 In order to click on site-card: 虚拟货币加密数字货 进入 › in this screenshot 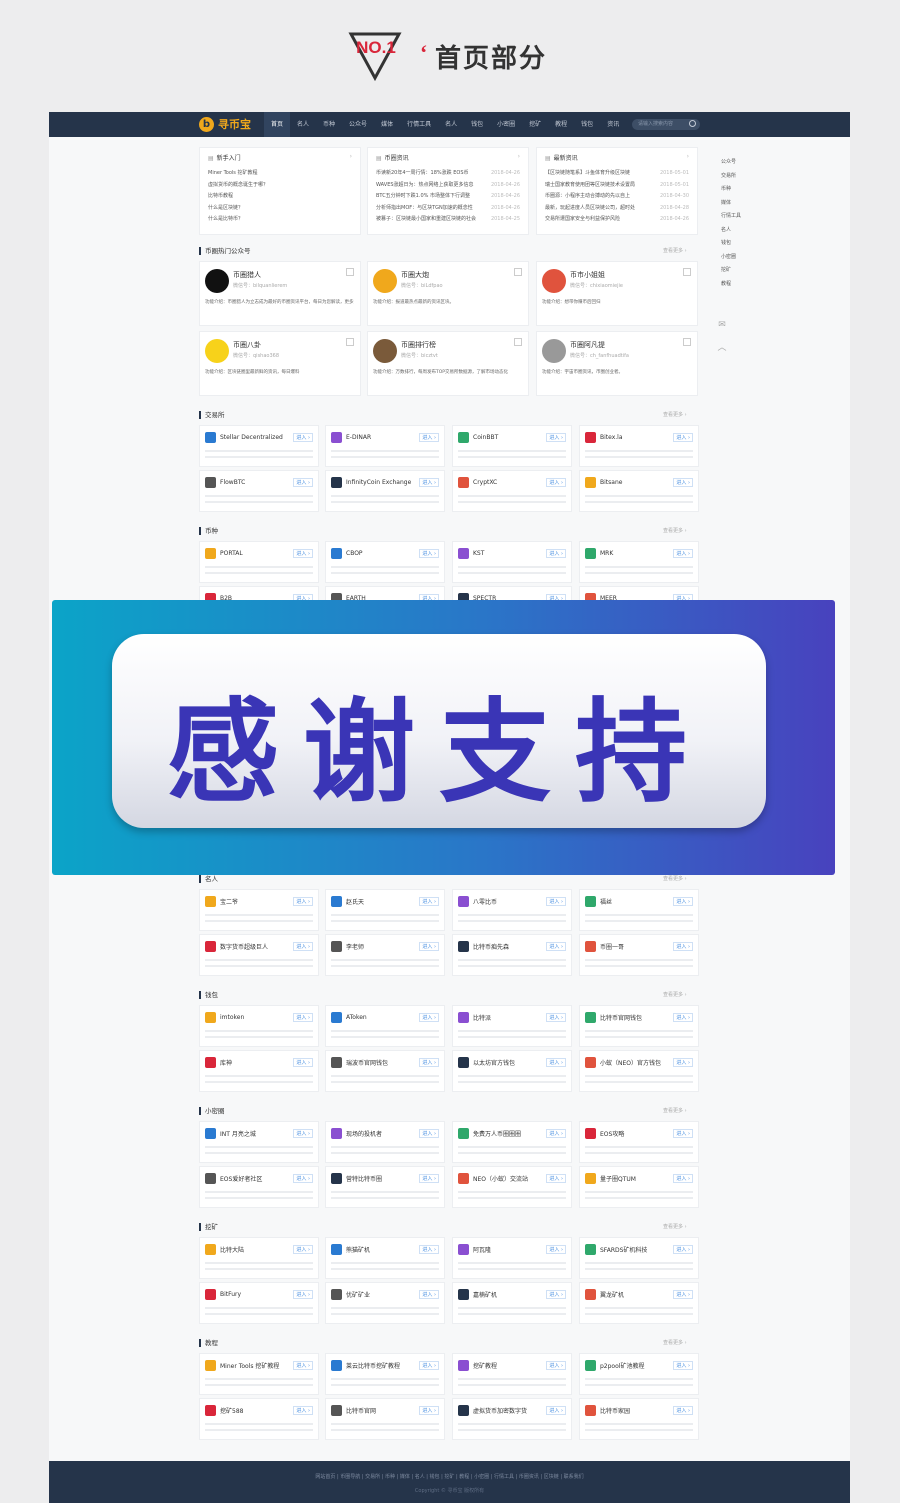, I will do `click(512, 1419)`.